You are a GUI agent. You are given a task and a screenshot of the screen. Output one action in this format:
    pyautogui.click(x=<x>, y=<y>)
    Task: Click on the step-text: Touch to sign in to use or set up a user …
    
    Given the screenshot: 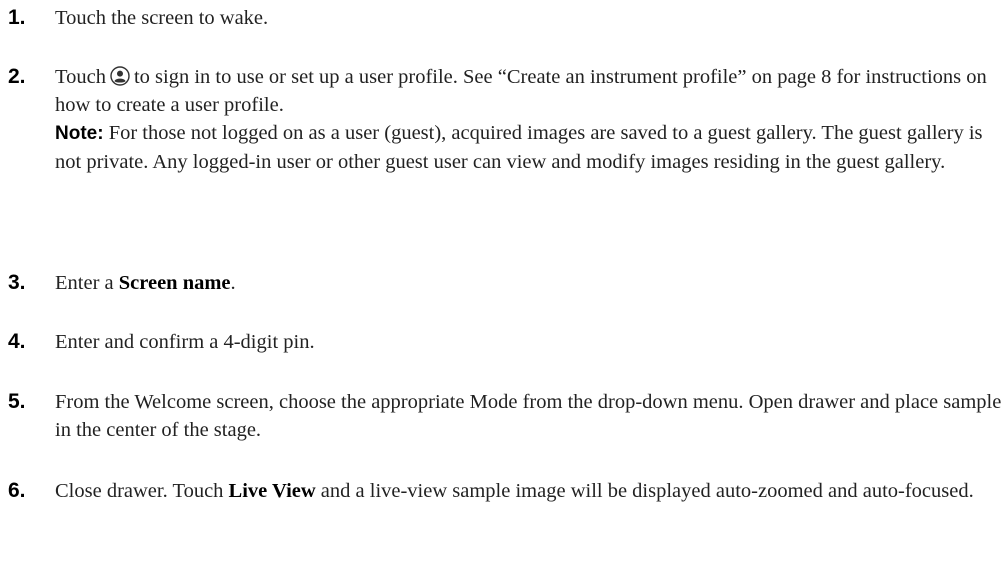 What is the action you would take?
    pyautogui.click(x=529, y=91)
    